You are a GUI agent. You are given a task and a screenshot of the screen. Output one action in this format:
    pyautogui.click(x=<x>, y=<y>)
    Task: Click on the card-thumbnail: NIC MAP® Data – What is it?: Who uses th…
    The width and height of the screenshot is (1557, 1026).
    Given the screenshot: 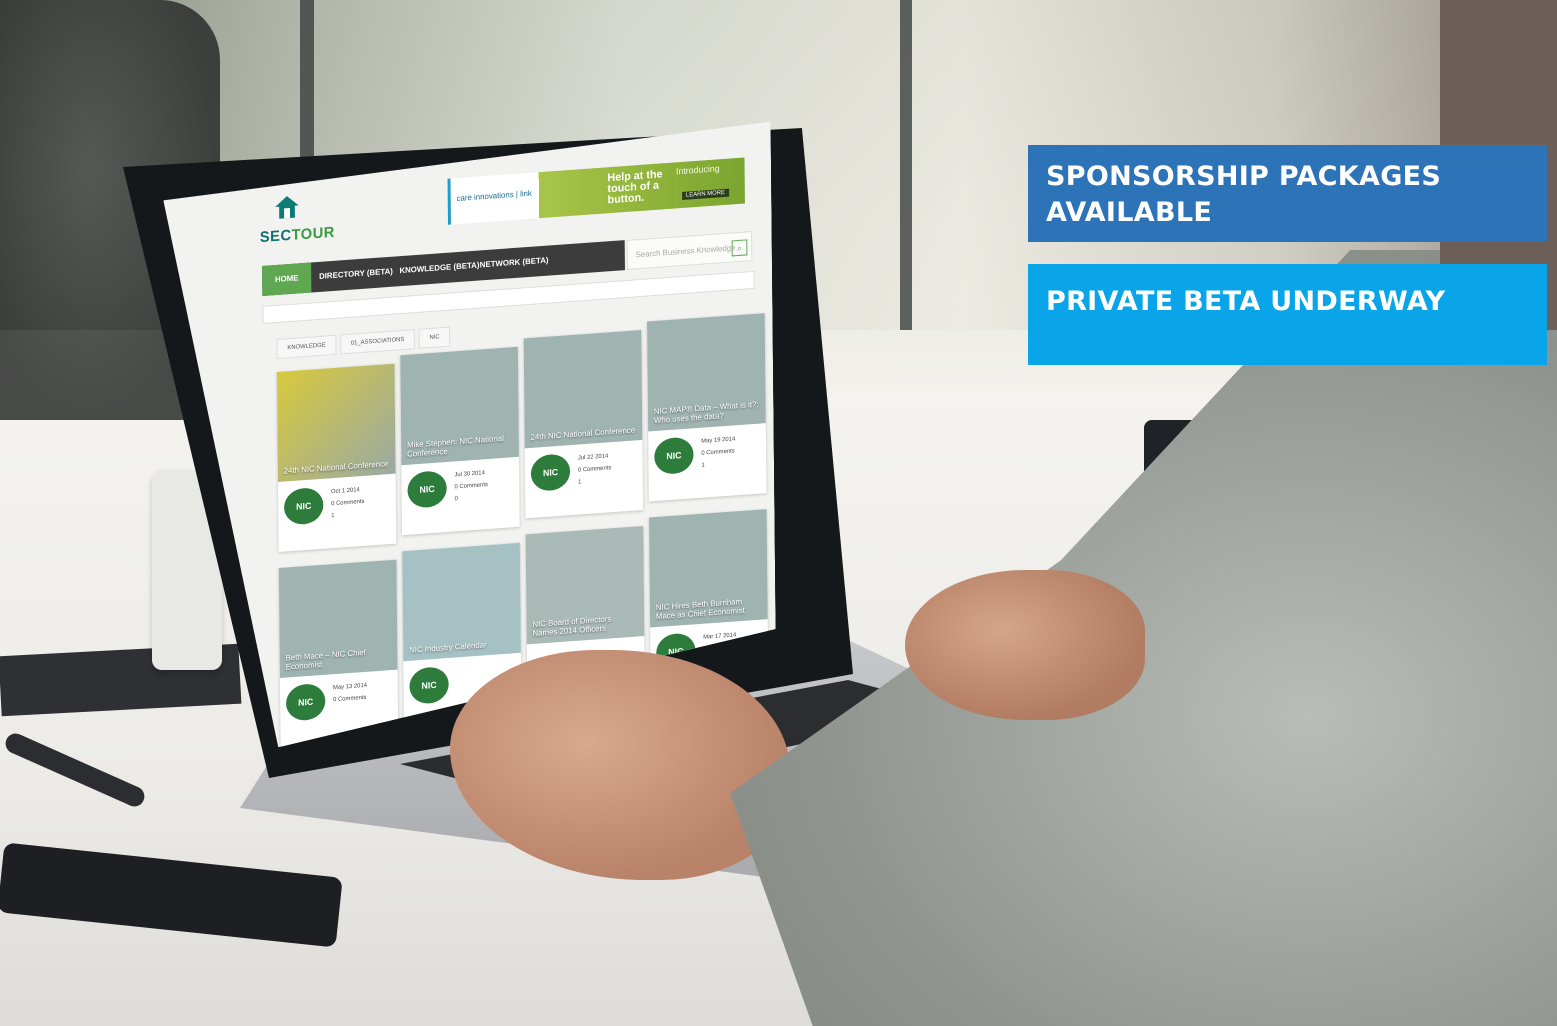 What is the action you would take?
    pyautogui.click(x=706, y=372)
    